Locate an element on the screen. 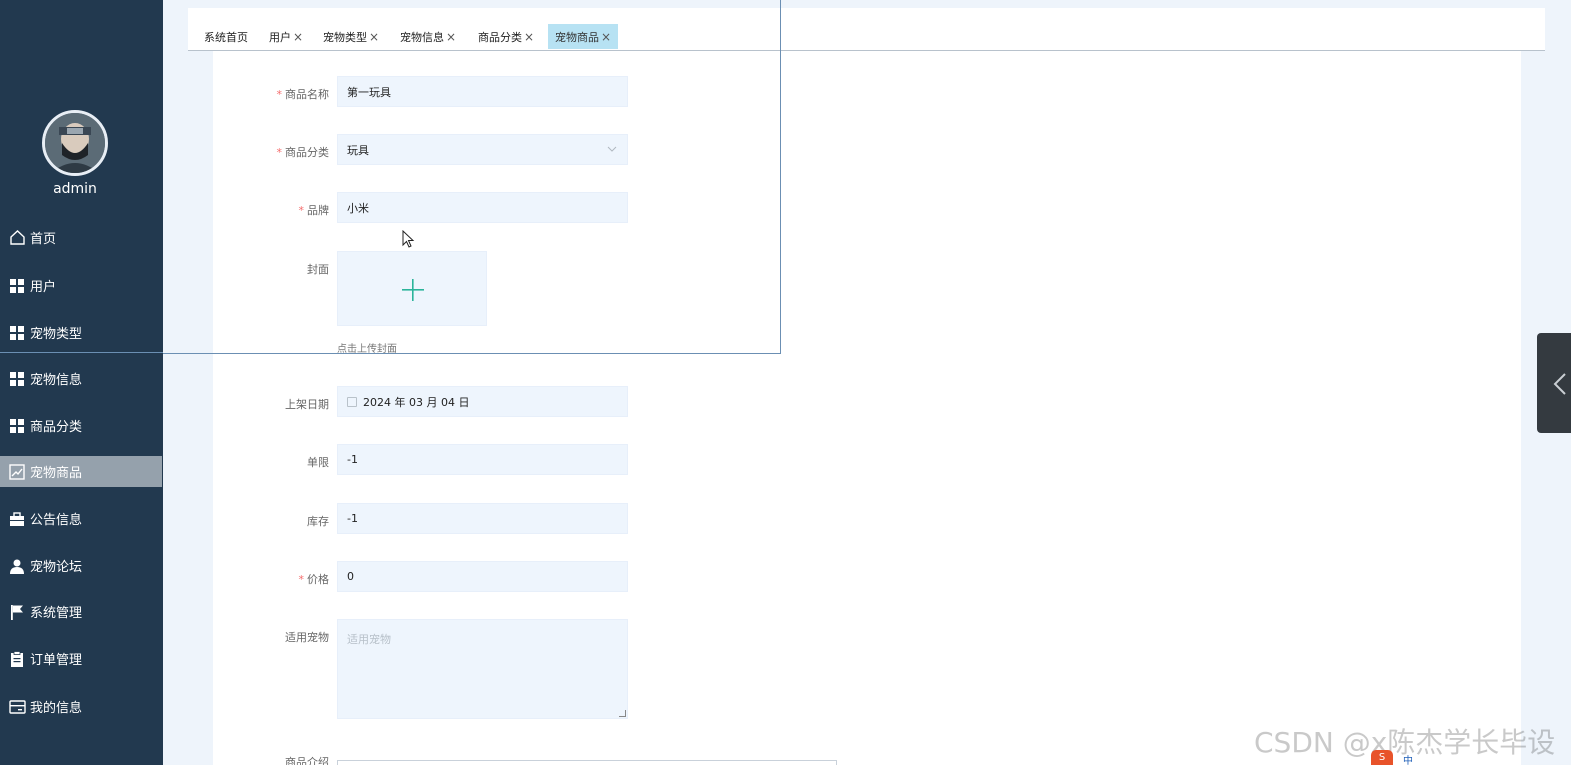 The width and height of the screenshot is (1571, 765). sidebar-item-orders: 订单管理 is located at coordinates (81, 658).